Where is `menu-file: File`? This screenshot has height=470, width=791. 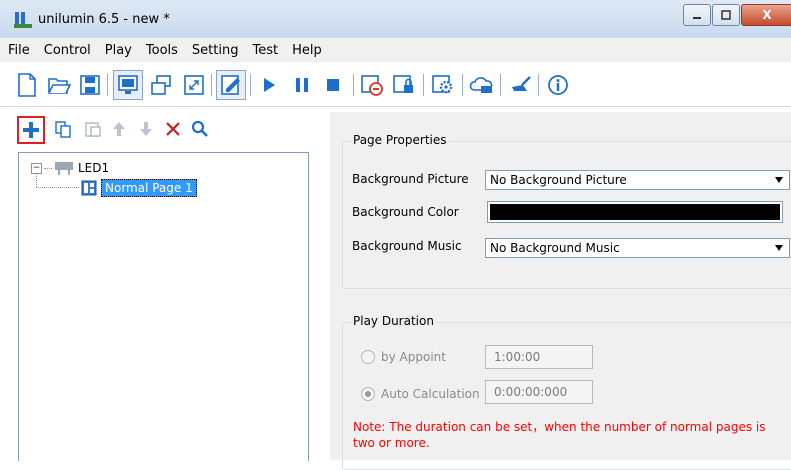
menu-file: File is located at coordinates (18, 50).